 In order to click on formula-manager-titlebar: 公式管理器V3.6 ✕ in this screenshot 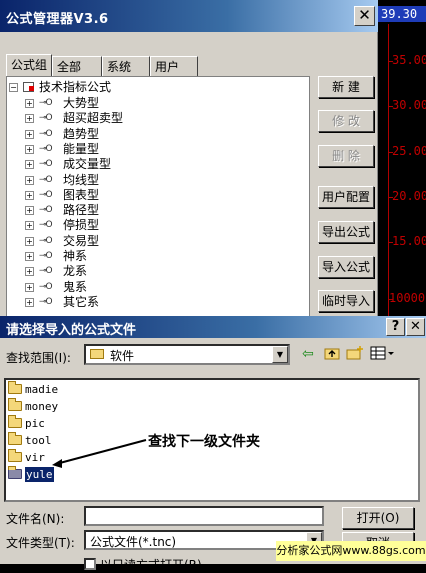, I will do `click(189, 16)`.